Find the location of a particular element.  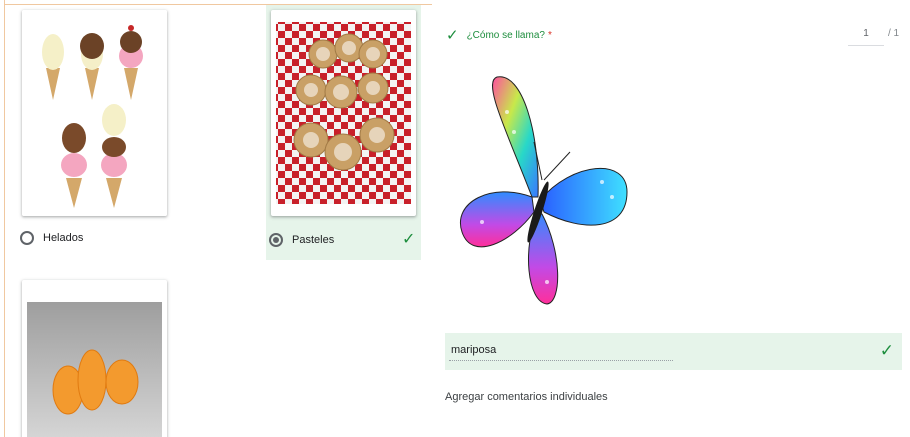

question-header: ✓ ¿Cómo se llama? * is located at coordinates (499, 35).